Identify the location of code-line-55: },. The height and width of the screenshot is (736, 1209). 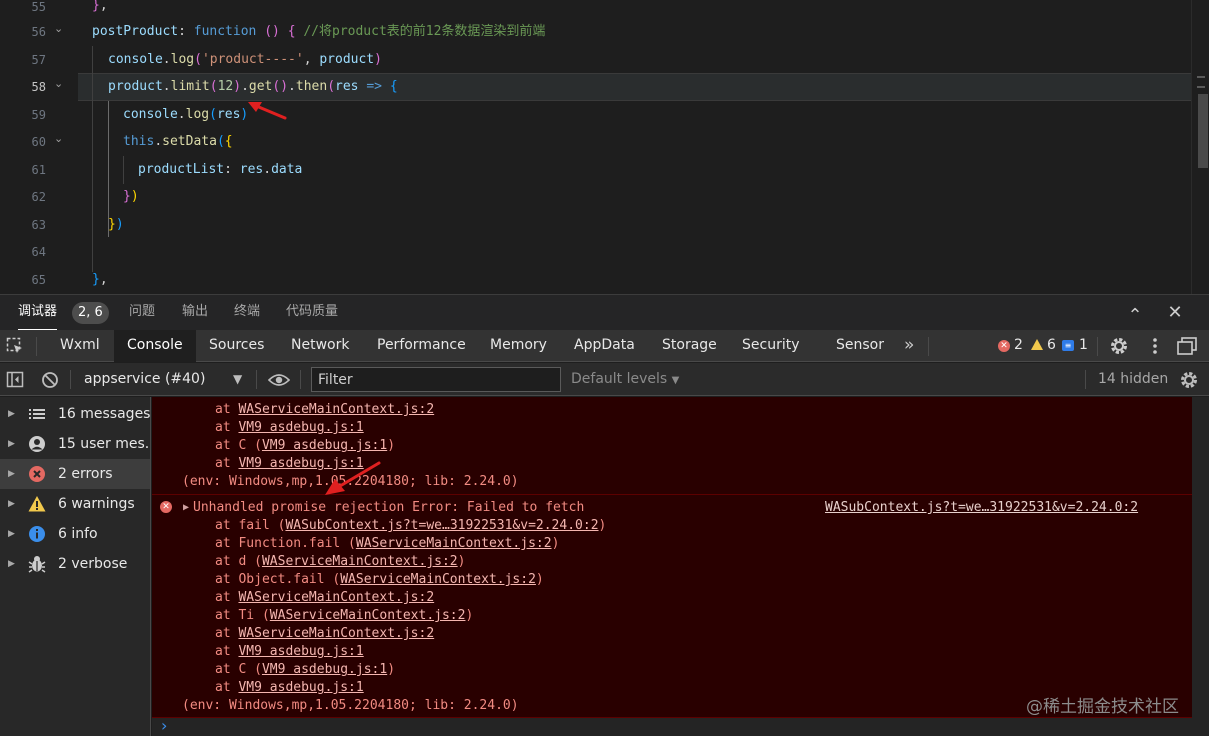
(100, 8).